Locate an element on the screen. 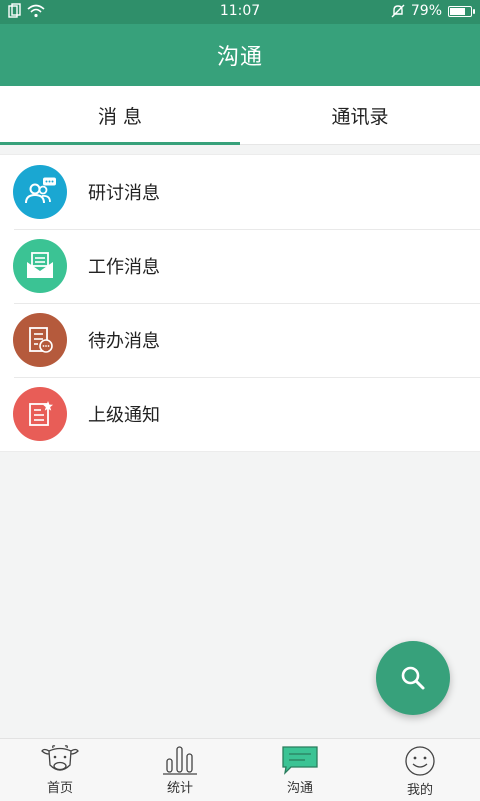 This screenshot has width=480, height=801. bar-chart-icon is located at coordinates (180, 760).